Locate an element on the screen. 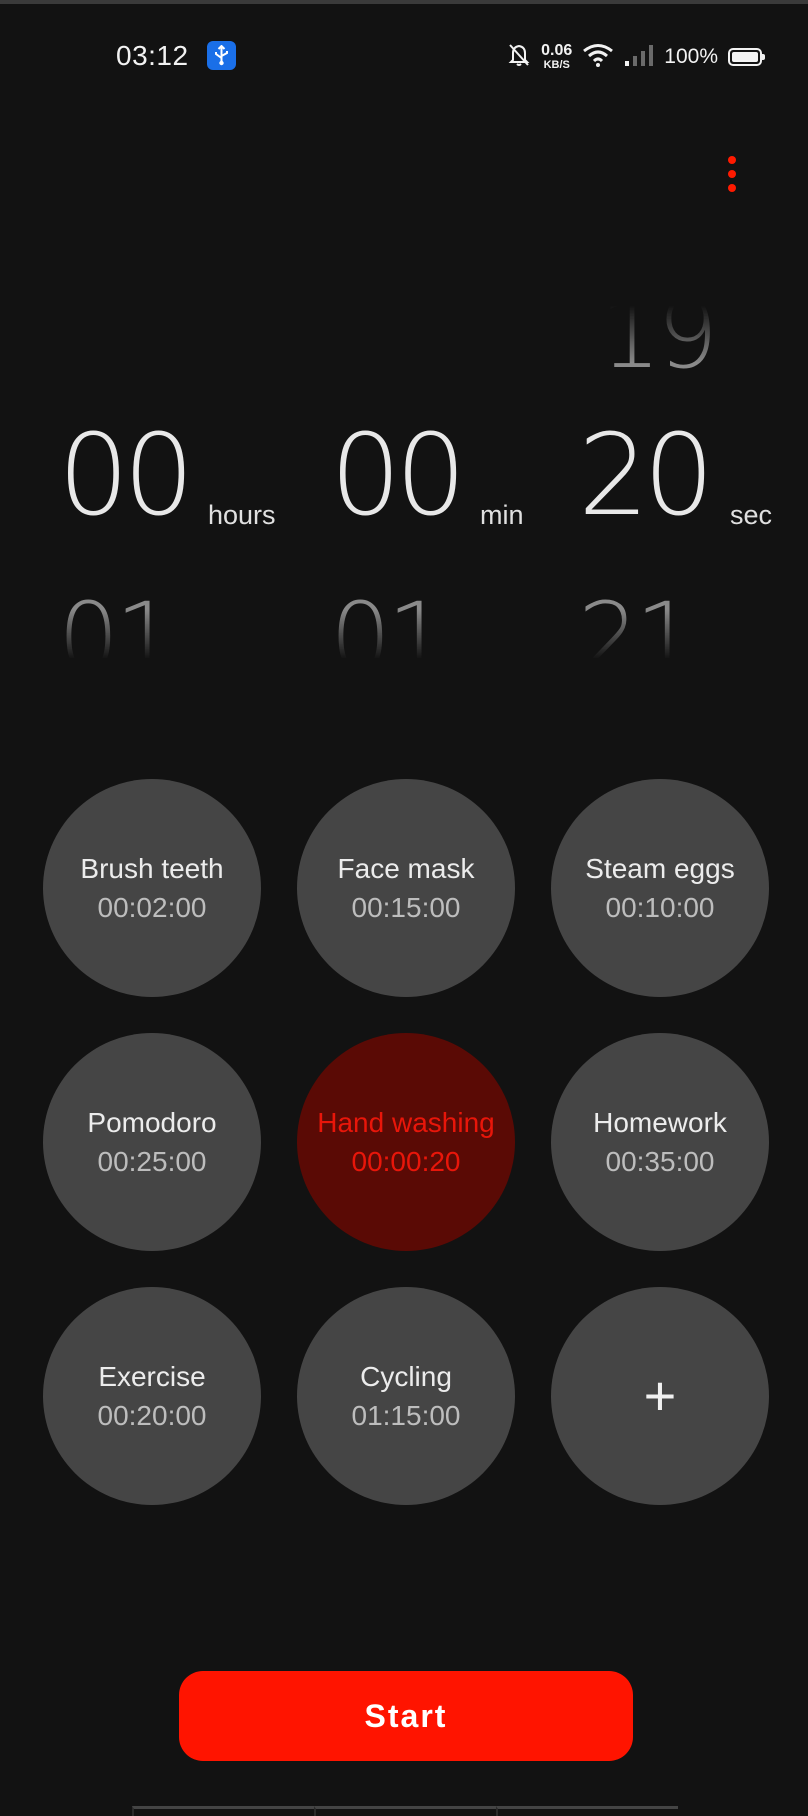 The height and width of the screenshot is (1816, 808). preset-homework: Homework 00:35:00 is located at coordinates (660, 1142).